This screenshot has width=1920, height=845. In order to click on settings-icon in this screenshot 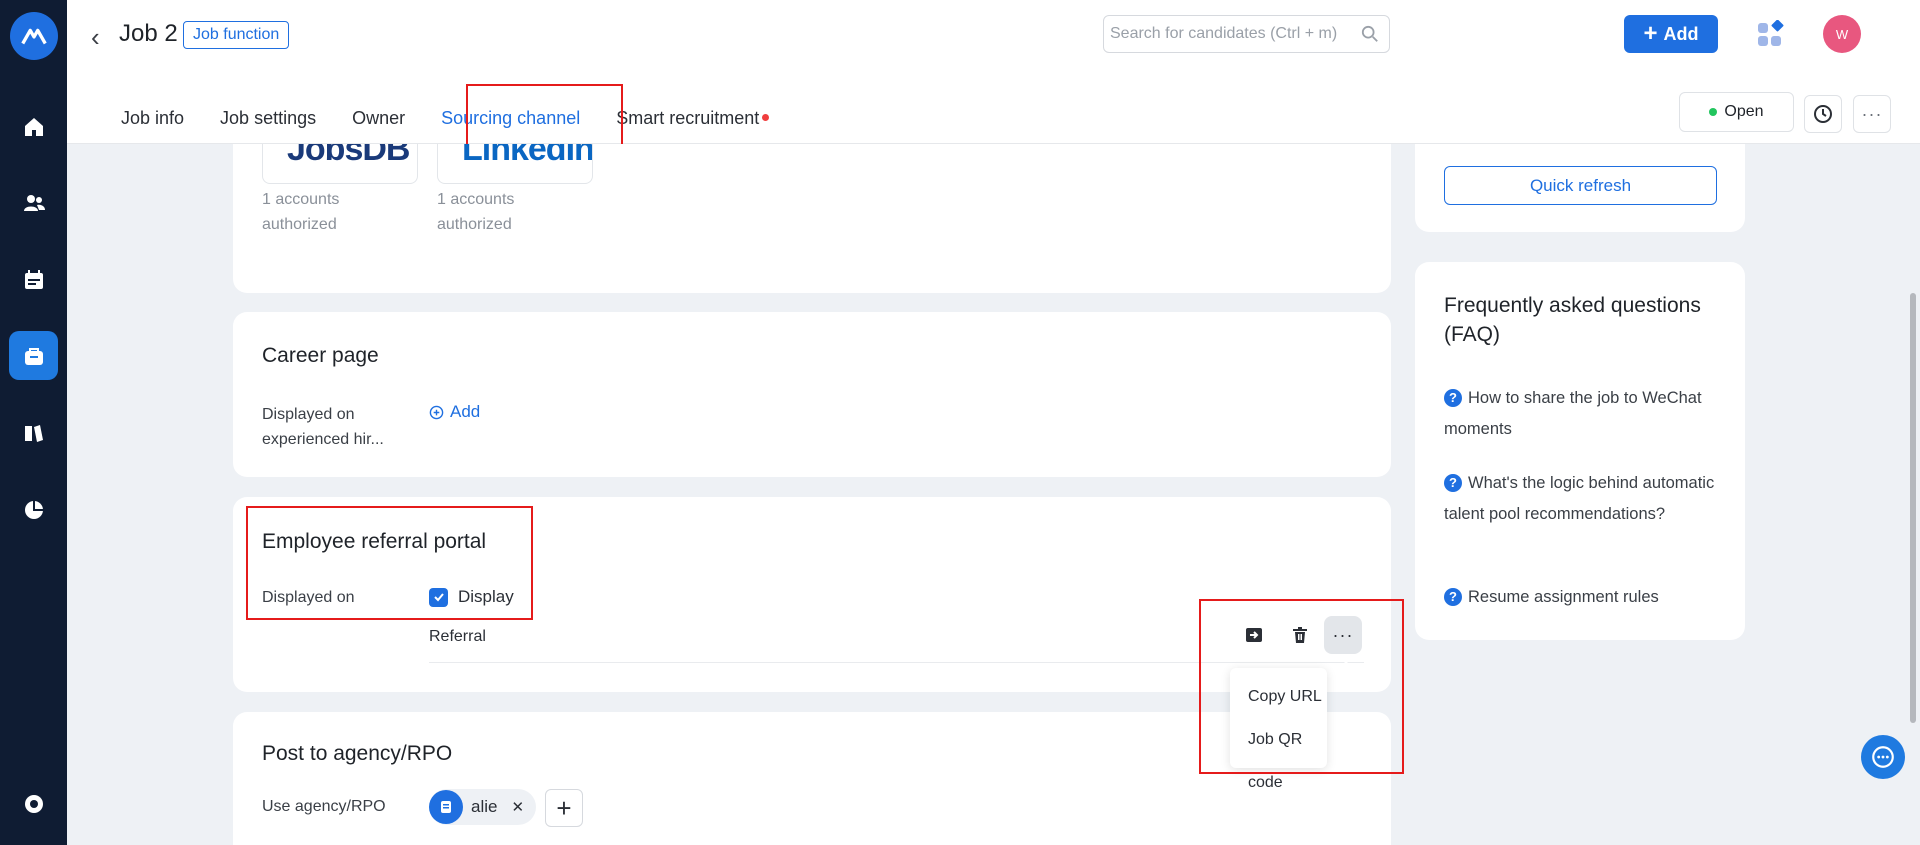, I will do `click(33, 803)`.